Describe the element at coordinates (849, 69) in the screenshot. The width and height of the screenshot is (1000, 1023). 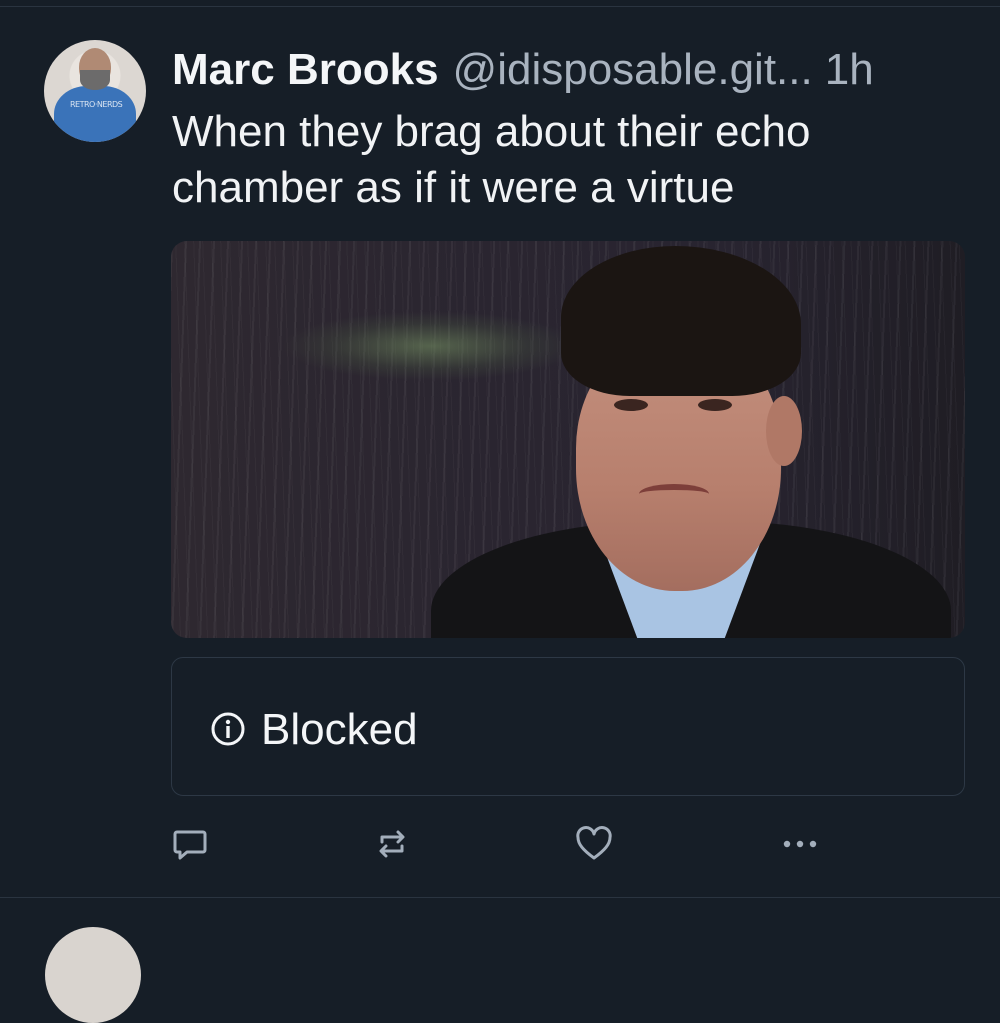
I see `post-timestamp: 1h` at that location.